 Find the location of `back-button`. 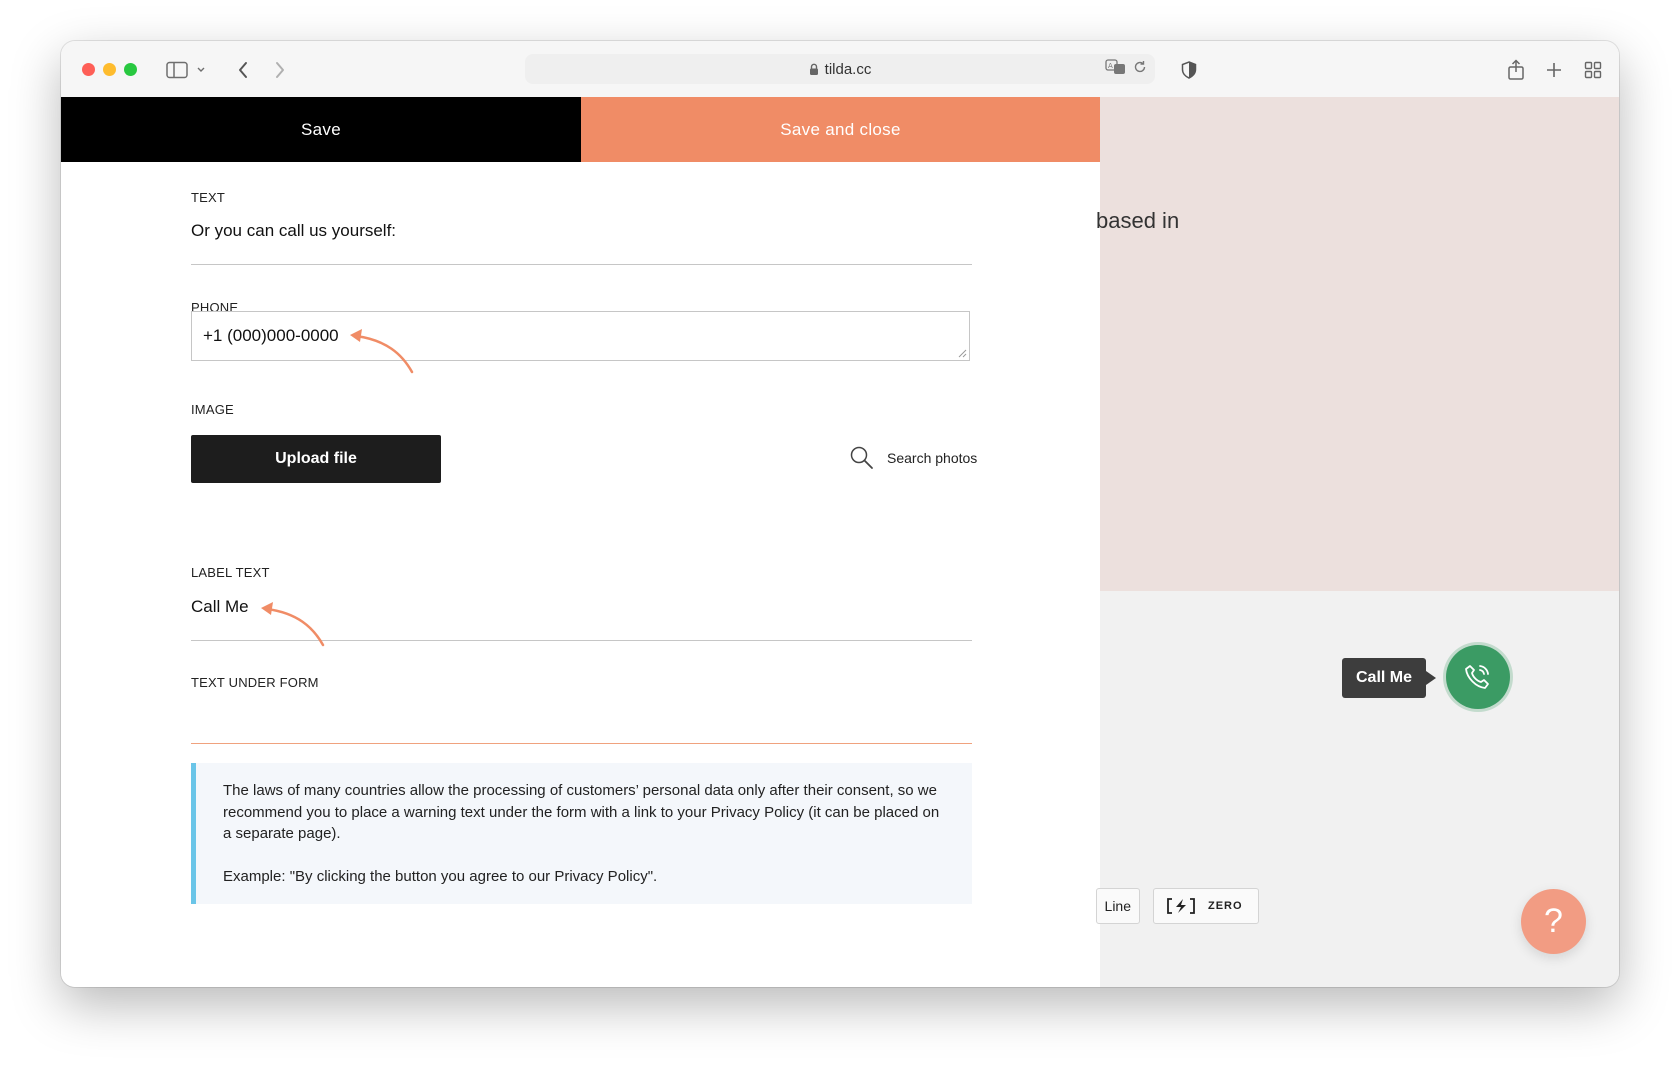

back-button is located at coordinates (243, 70).